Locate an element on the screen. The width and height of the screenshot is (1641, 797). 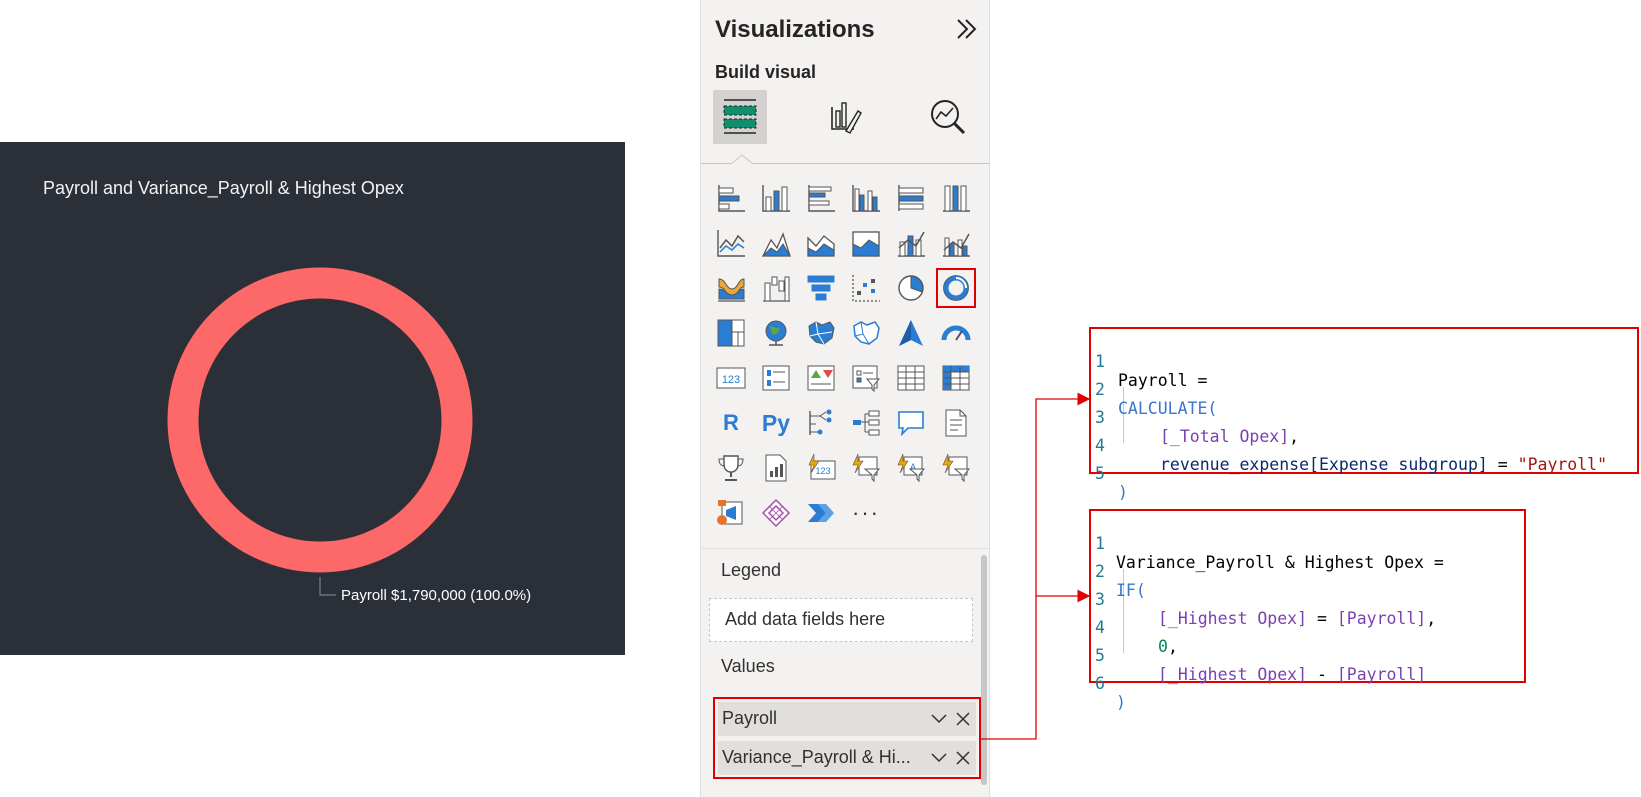
analytics-icon is located at coordinates (948, 117).